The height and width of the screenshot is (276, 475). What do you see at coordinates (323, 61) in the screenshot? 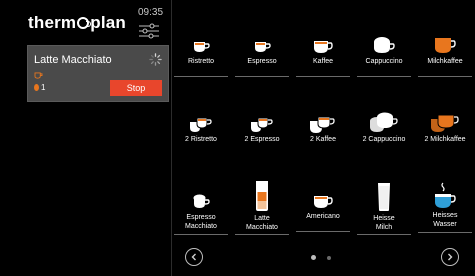
I see `drink-label: Kaffee` at bounding box center [323, 61].